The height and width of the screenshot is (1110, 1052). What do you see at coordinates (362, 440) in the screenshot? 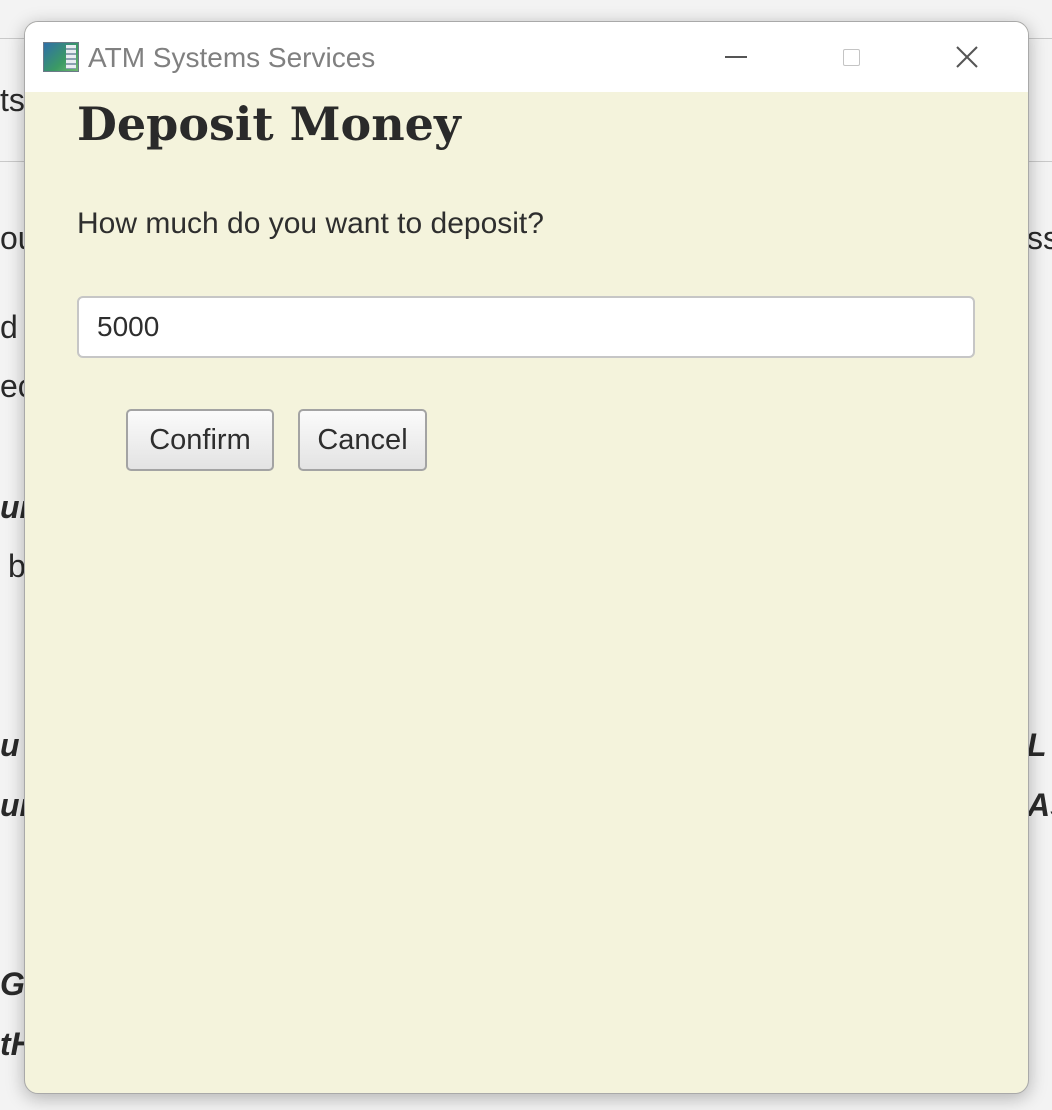
I see `cancel-button: Cancel` at bounding box center [362, 440].